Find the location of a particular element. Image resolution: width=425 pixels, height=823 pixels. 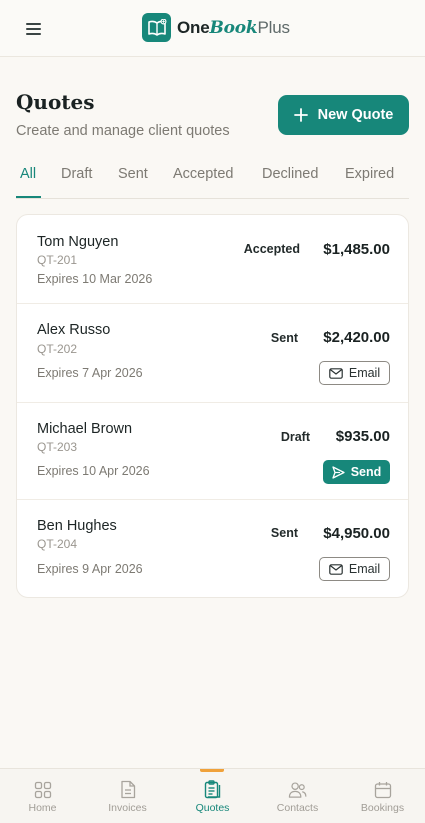

plus-icon is located at coordinates (300, 115).